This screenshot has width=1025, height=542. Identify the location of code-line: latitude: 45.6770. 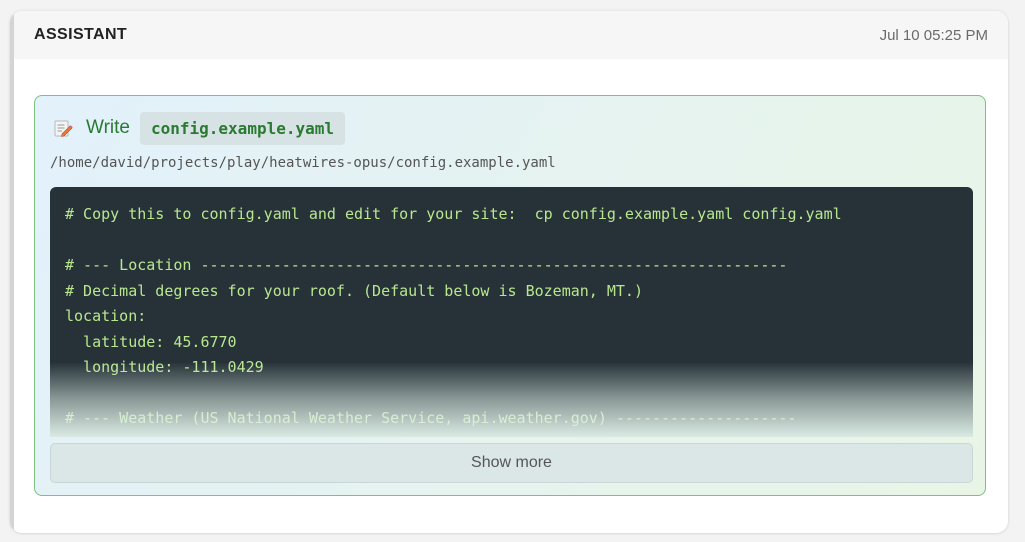
(151, 341).